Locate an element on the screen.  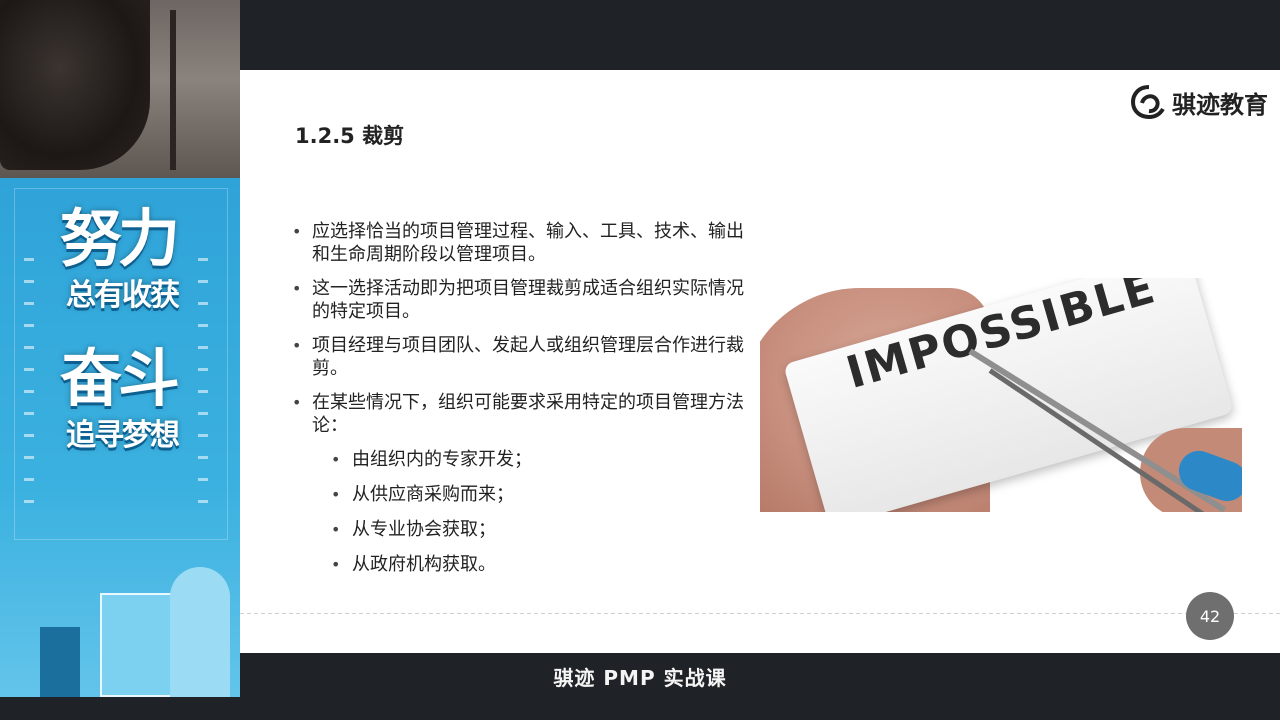
brand-logo: 骐迹教育 is located at coordinates (1199, 102).